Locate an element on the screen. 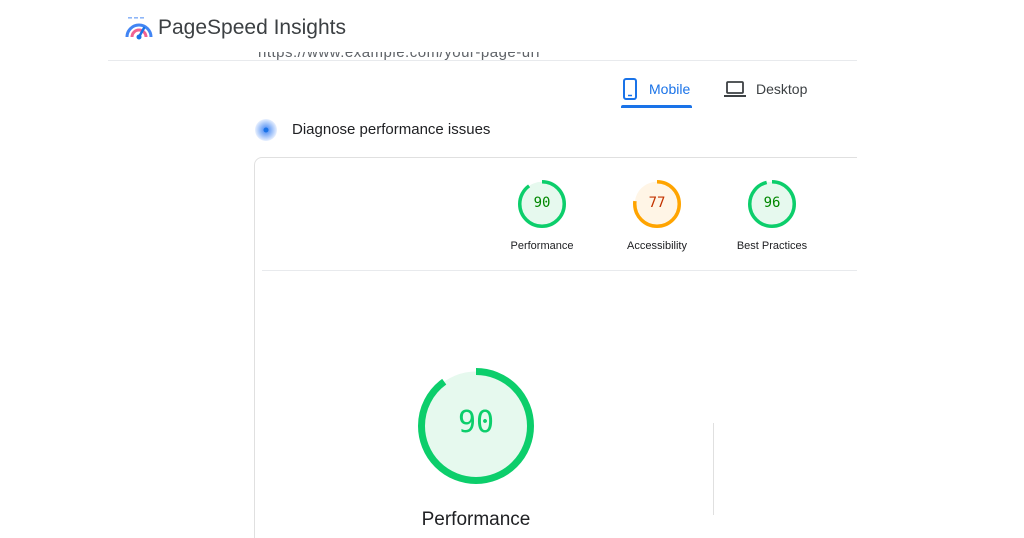 The width and height of the screenshot is (1024, 538). pagespeed-logo-icon is located at coordinates (139, 28).